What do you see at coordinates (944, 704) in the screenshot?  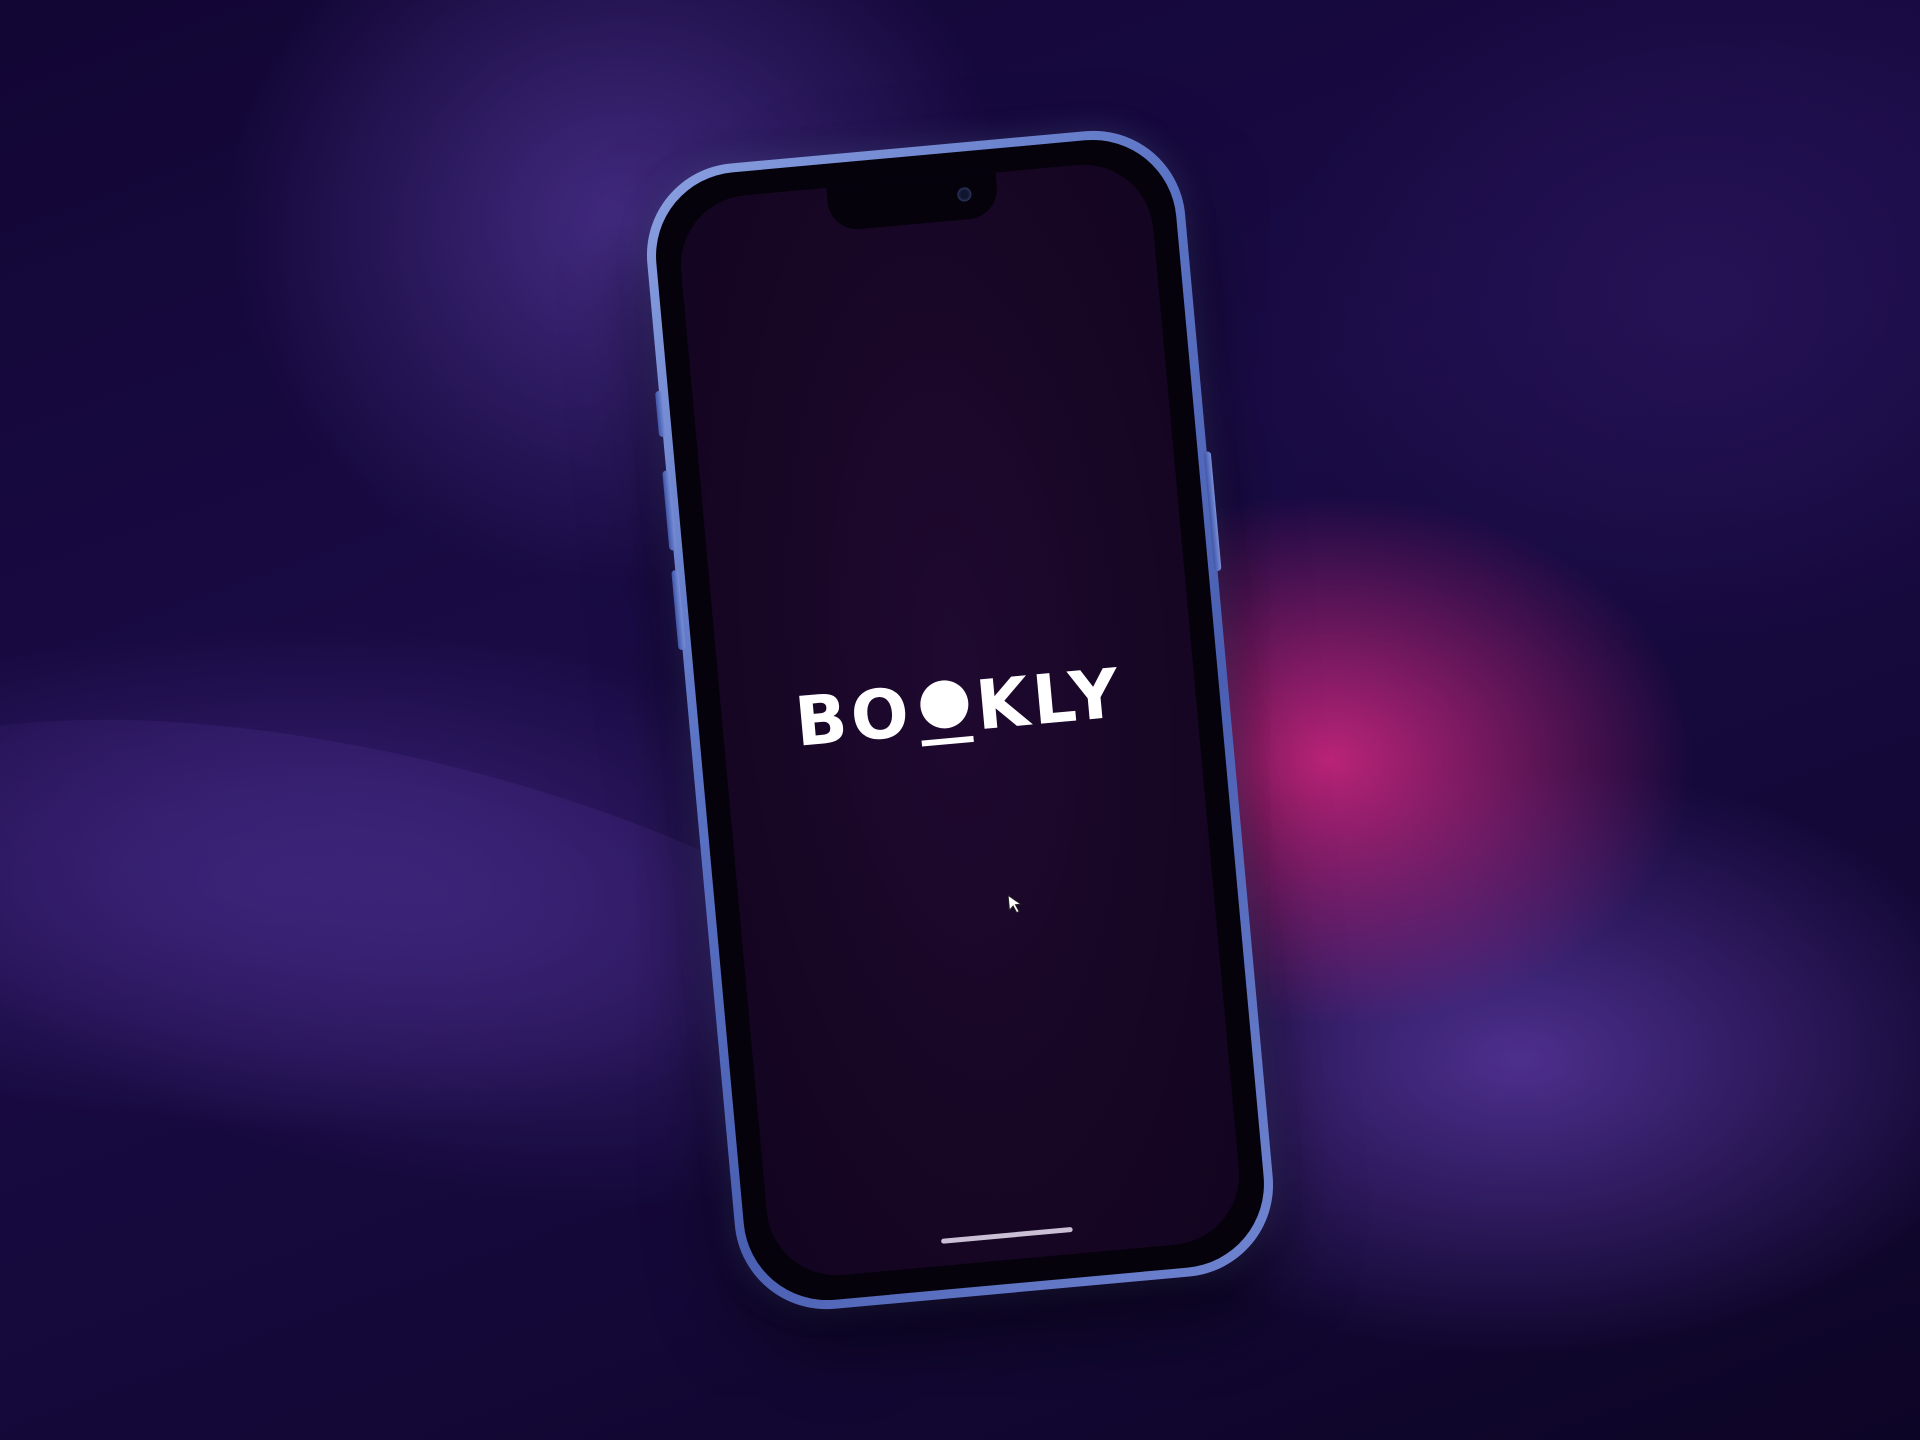 I see `logo-ball` at bounding box center [944, 704].